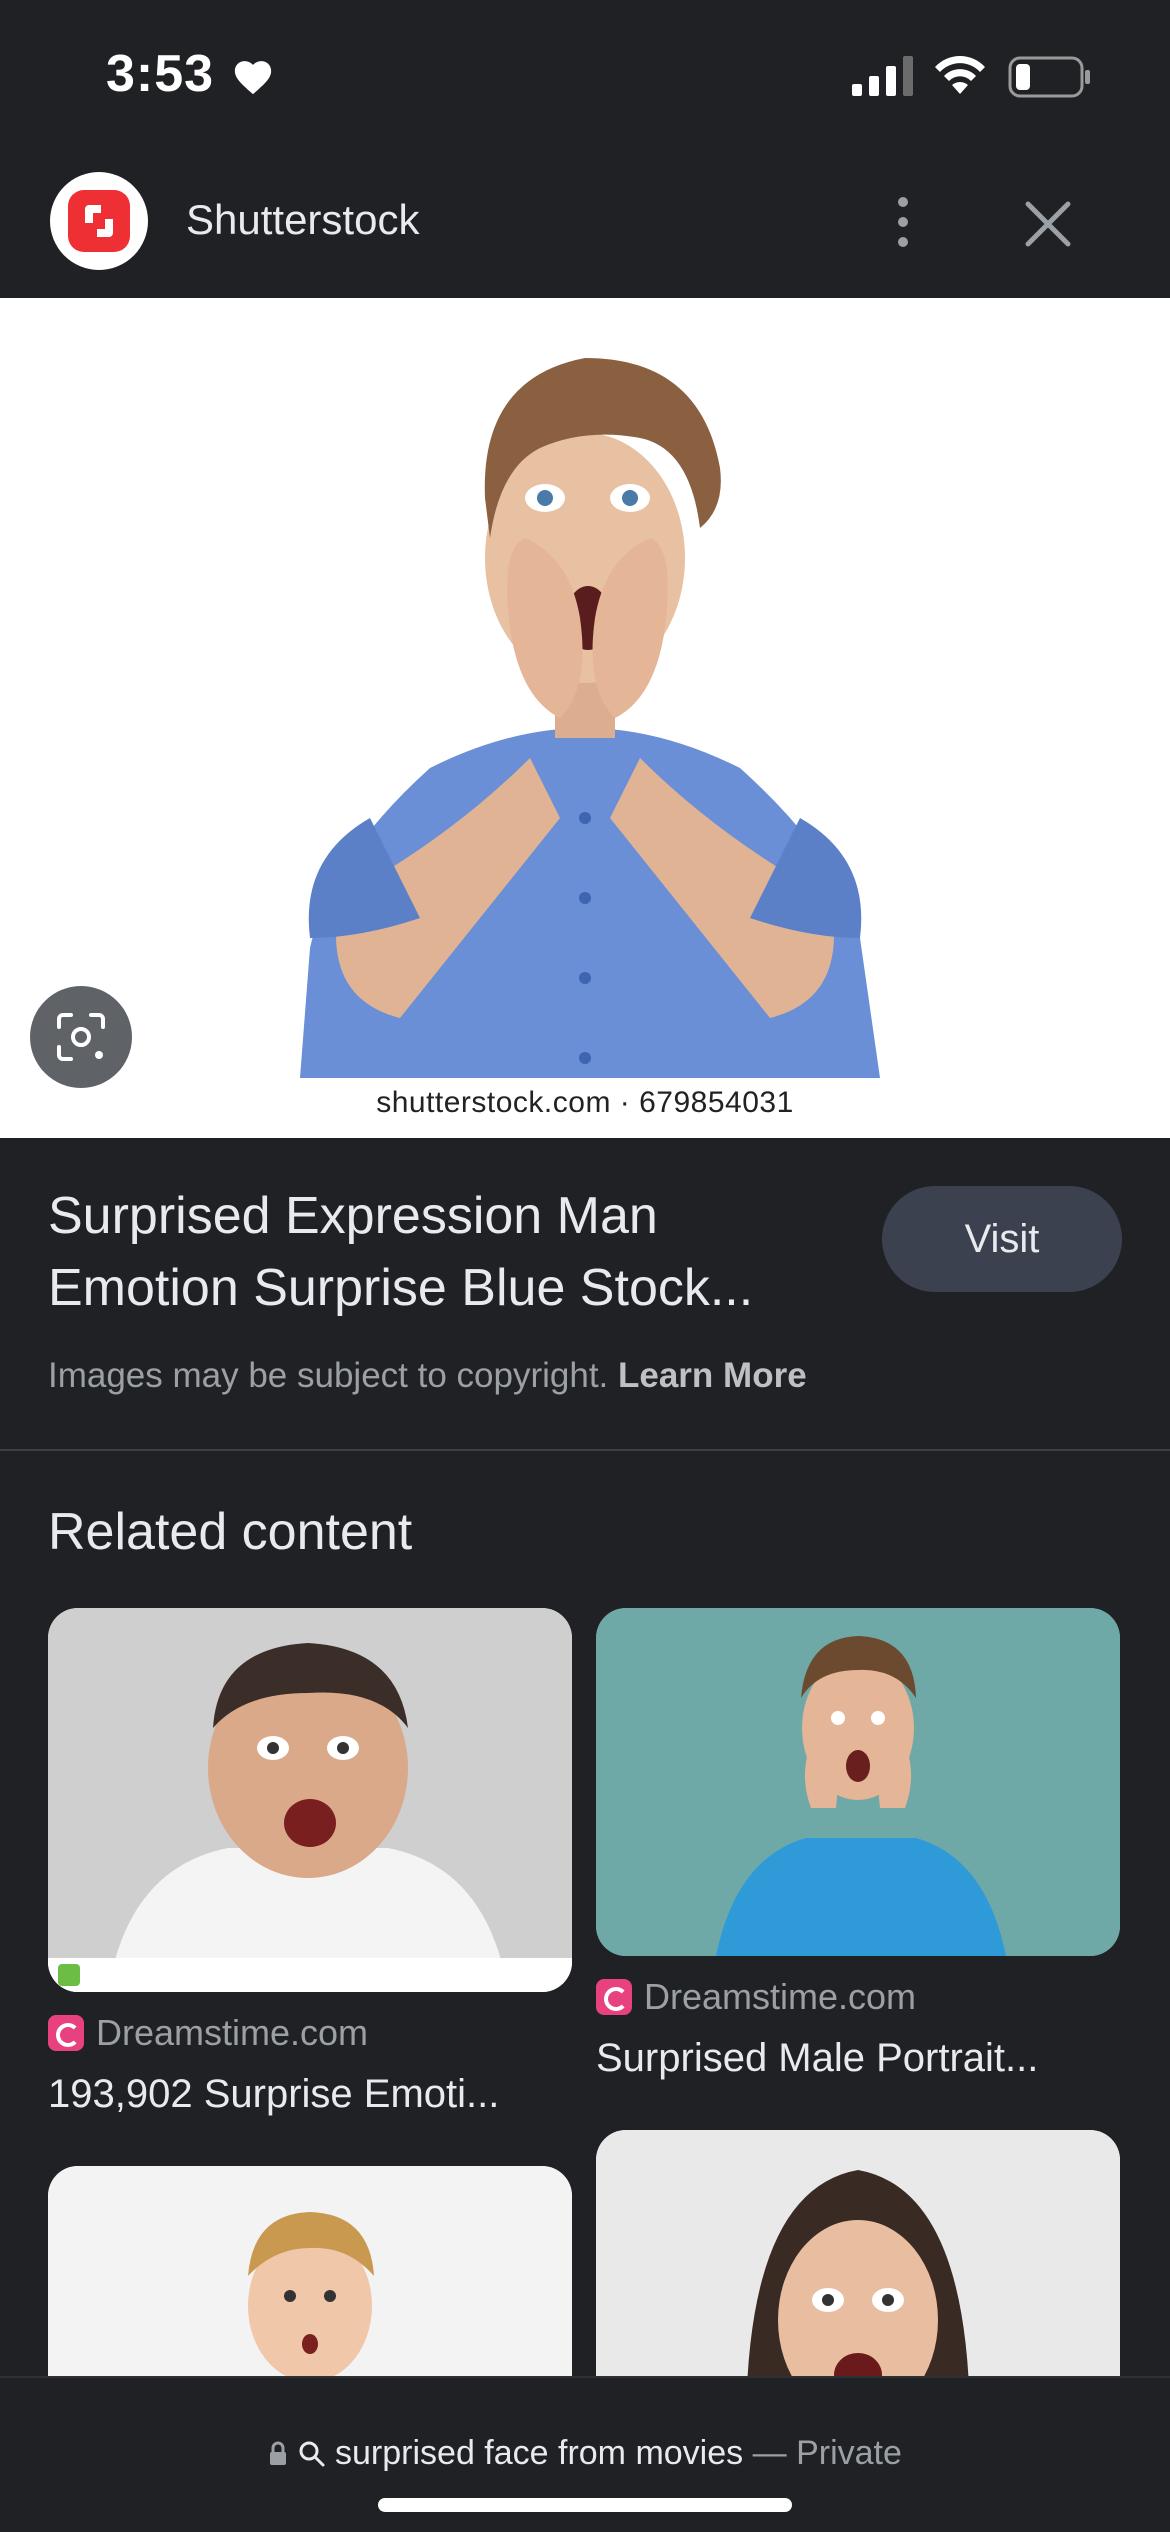 The width and height of the screenshot is (1170, 2532). What do you see at coordinates (882, 76) in the screenshot?
I see `signal-icon` at bounding box center [882, 76].